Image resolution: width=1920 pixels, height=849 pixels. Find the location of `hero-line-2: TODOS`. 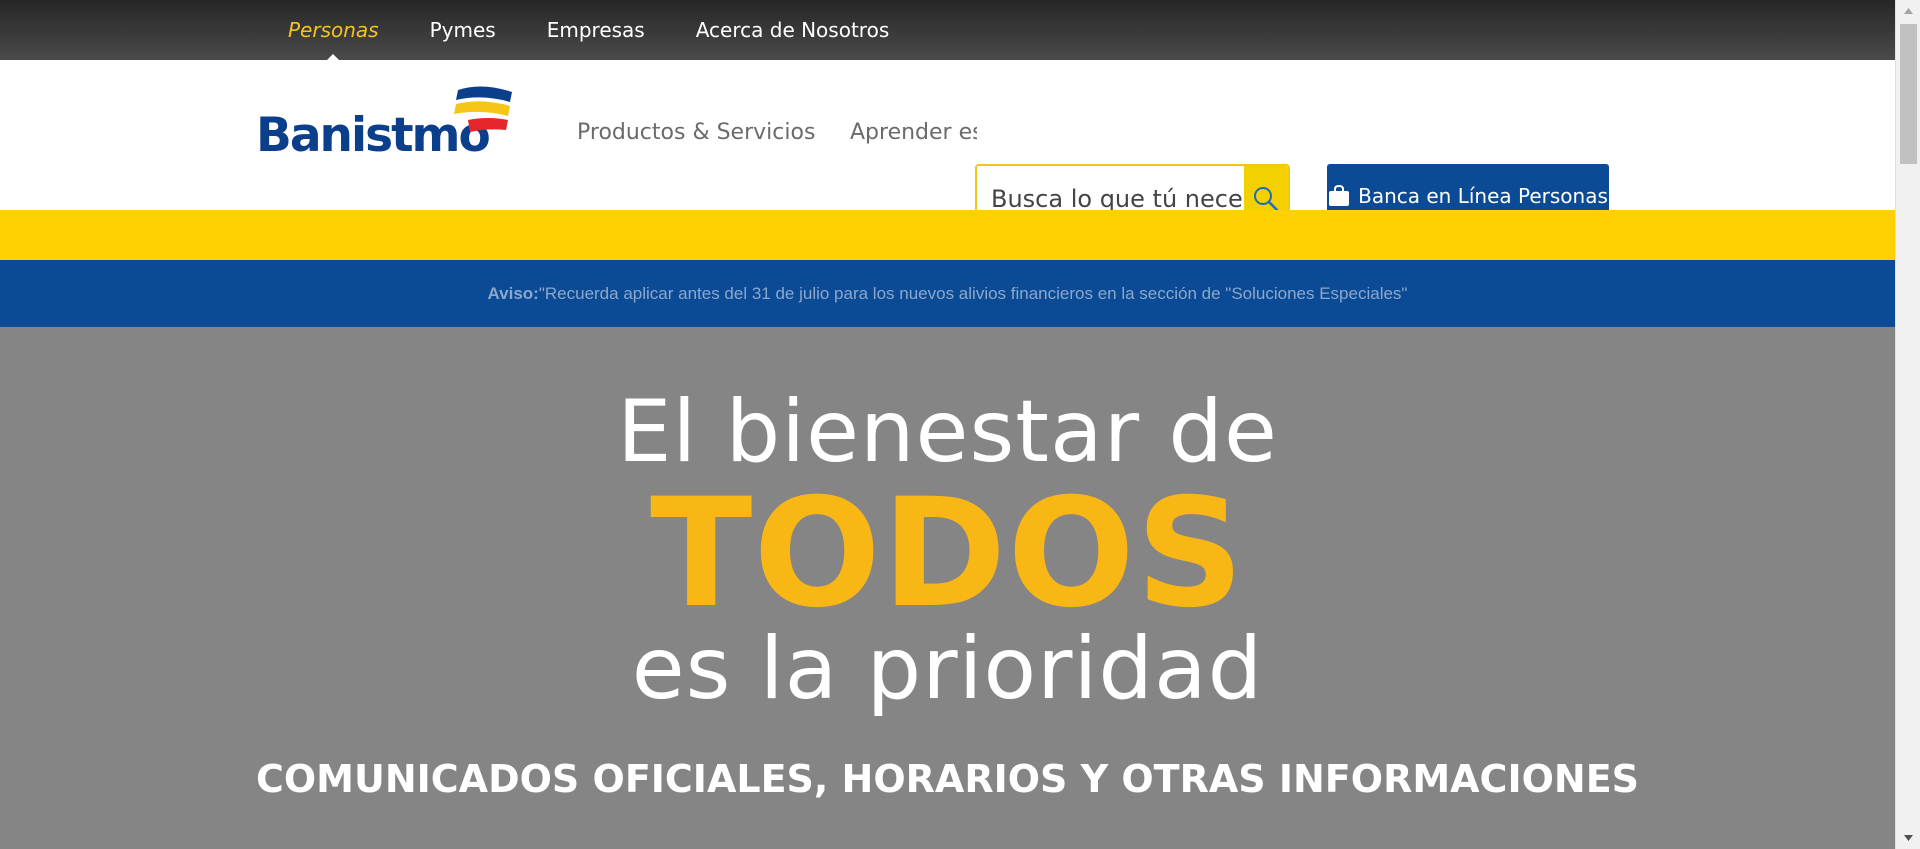

hero-line-2: TODOS is located at coordinates (947, 554).